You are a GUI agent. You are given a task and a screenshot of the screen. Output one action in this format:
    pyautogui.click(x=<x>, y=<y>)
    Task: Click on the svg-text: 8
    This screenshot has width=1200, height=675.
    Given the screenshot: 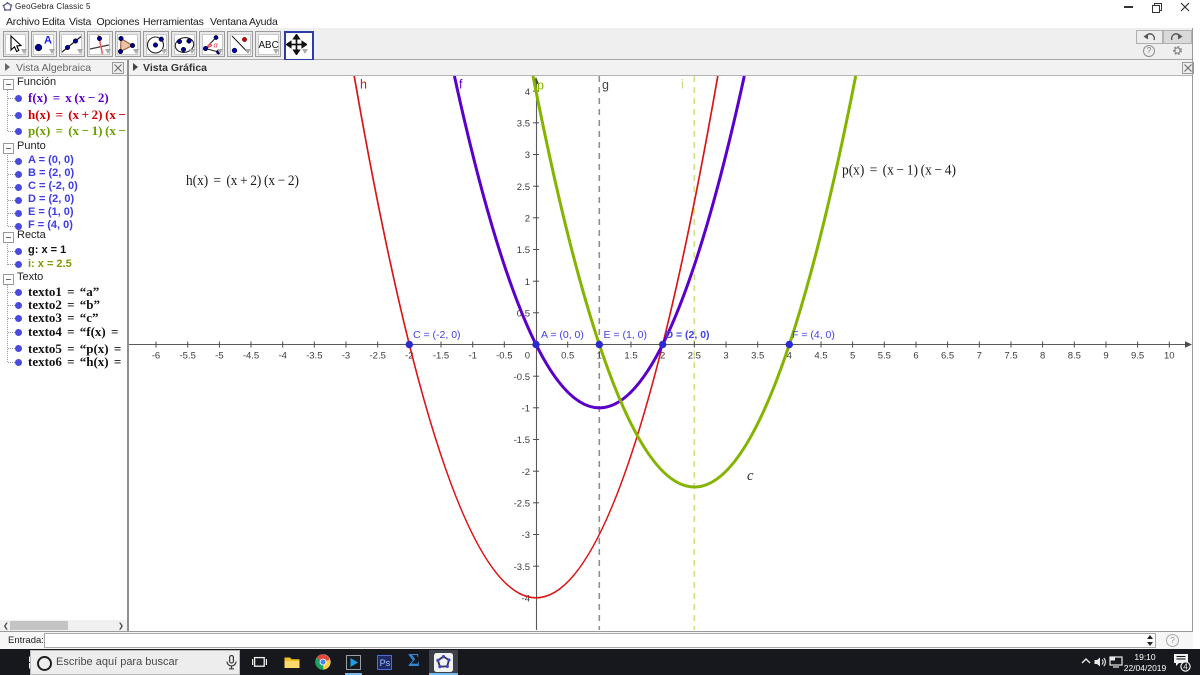 What is the action you would take?
    pyautogui.click(x=1042, y=356)
    